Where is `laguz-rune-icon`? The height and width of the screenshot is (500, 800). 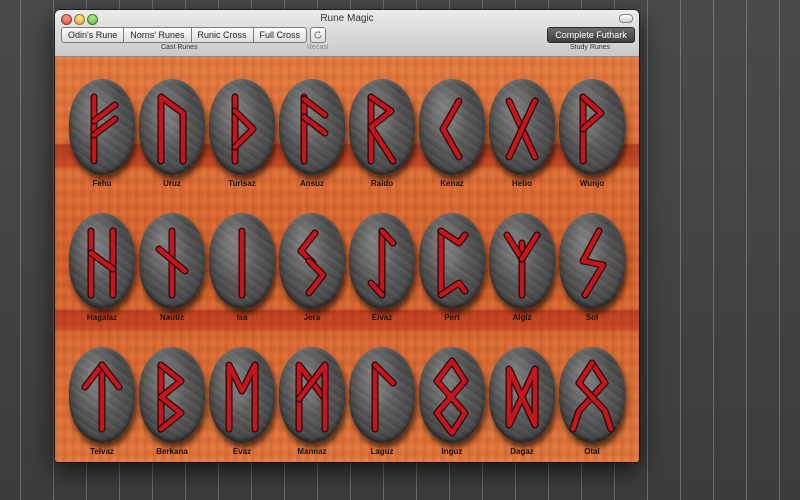 laguz-rune-icon is located at coordinates (384, 397).